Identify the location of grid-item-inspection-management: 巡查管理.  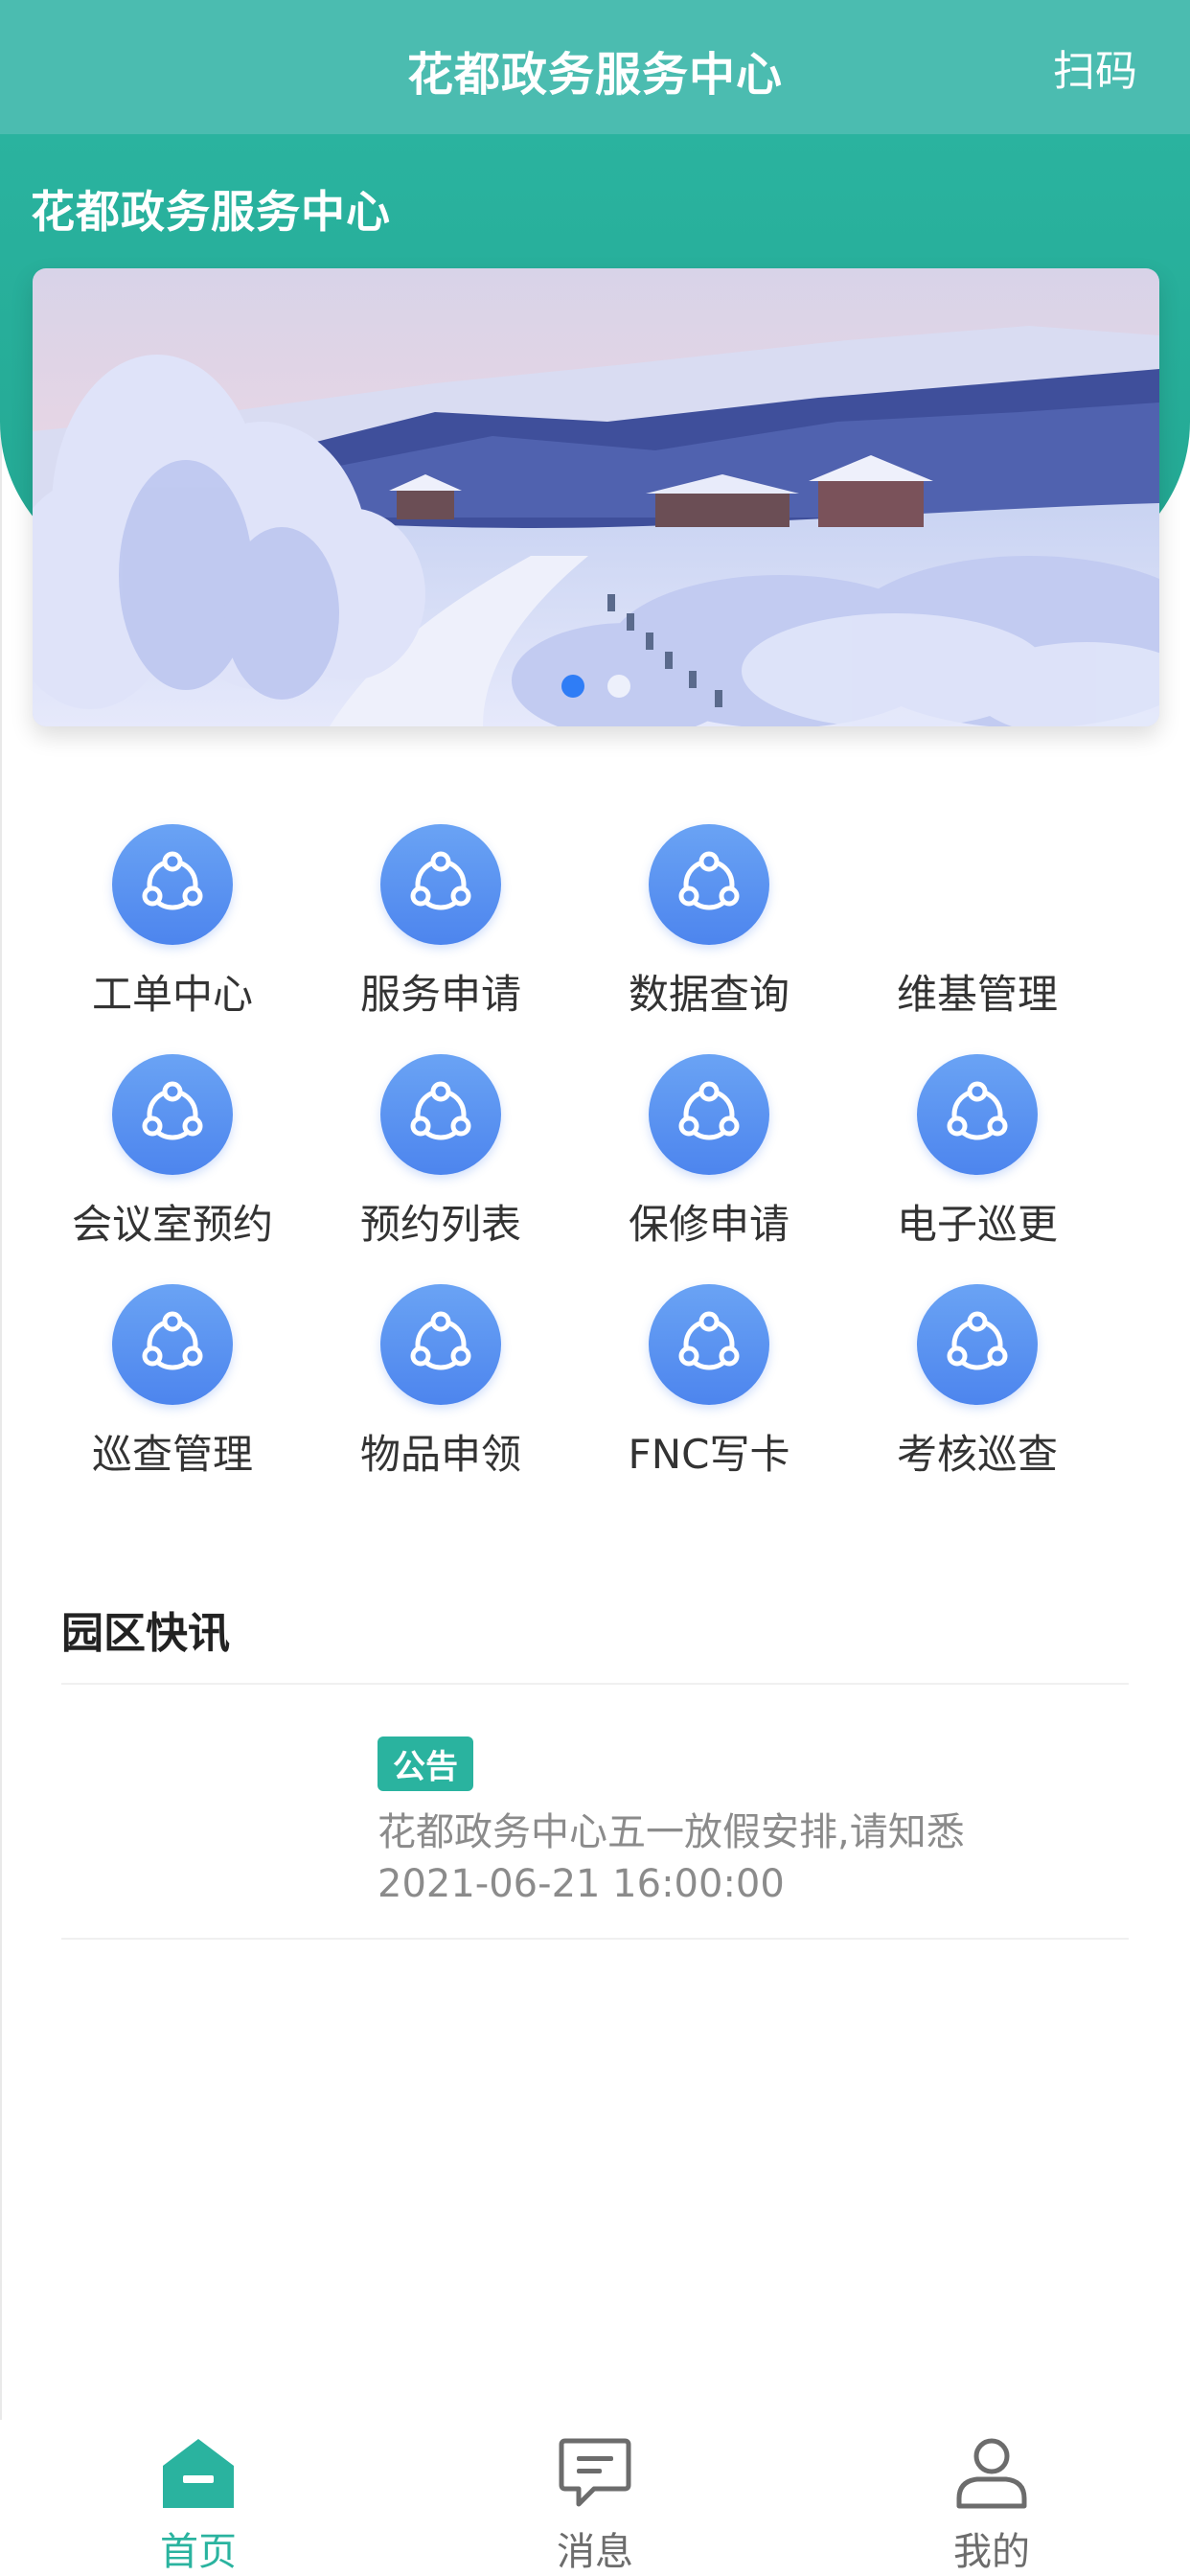
(172, 1399).